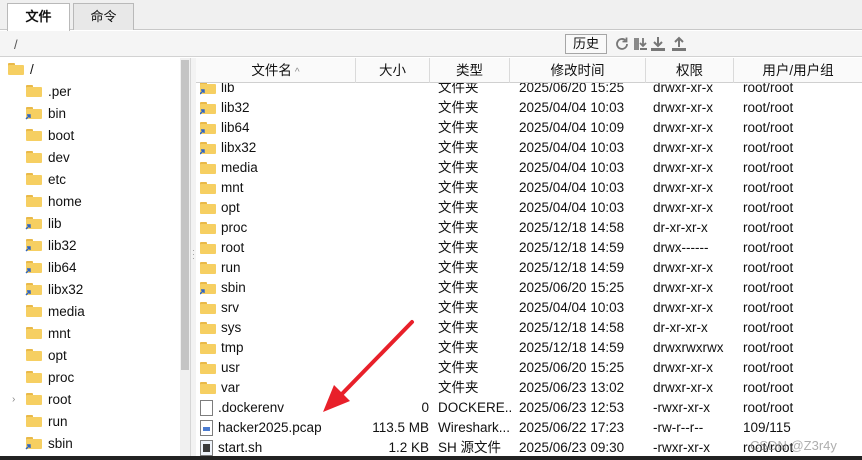  What do you see at coordinates (278, 90) in the screenshot?
I see `file-name-cell: lib` at bounding box center [278, 90].